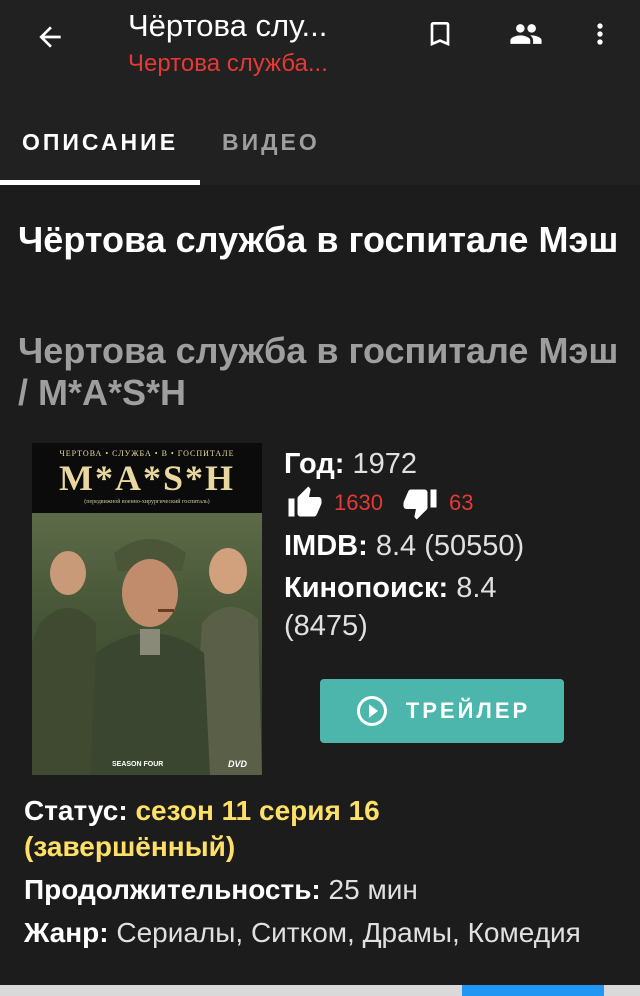 The height and width of the screenshot is (996, 640). What do you see at coordinates (384, 464) in the screenshot?
I see `year-value: 1972` at bounding box center [384, 464].